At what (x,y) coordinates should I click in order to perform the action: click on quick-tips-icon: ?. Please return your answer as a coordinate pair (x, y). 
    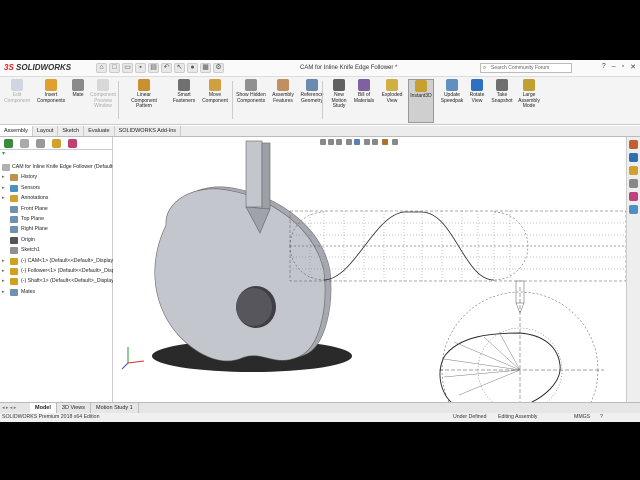
    Looking at the image, I should click on (601, 417).